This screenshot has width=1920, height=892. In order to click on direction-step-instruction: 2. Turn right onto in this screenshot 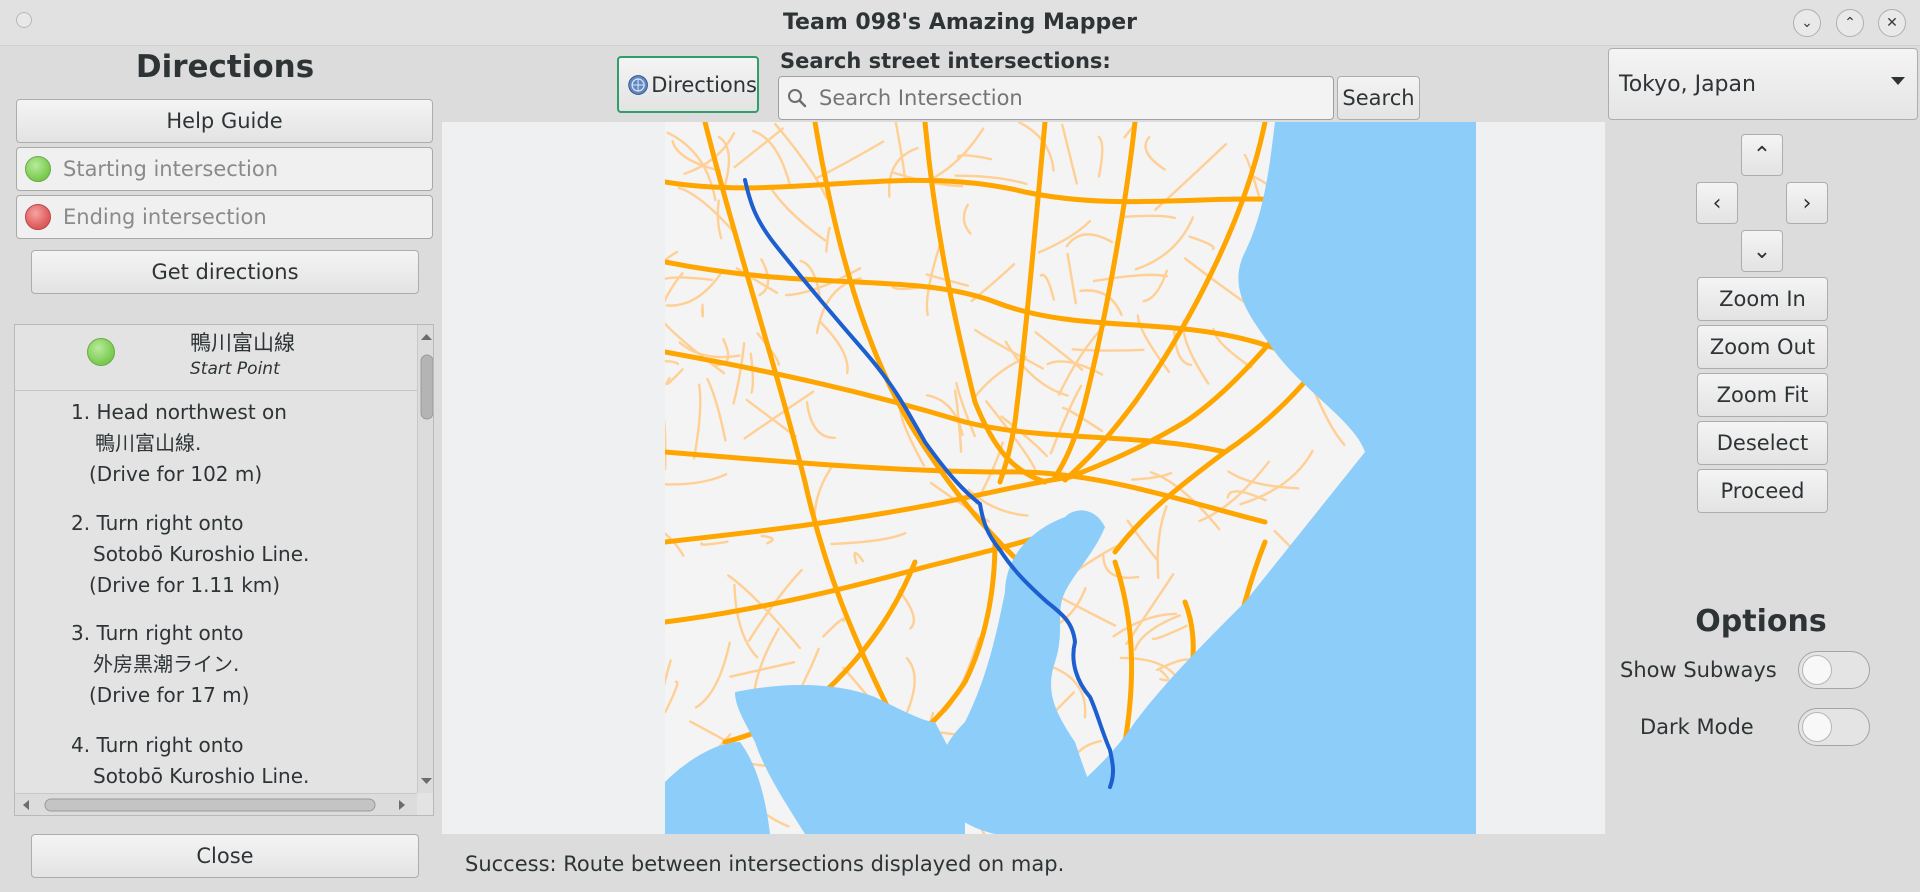, I will do `click(157, 523)`.